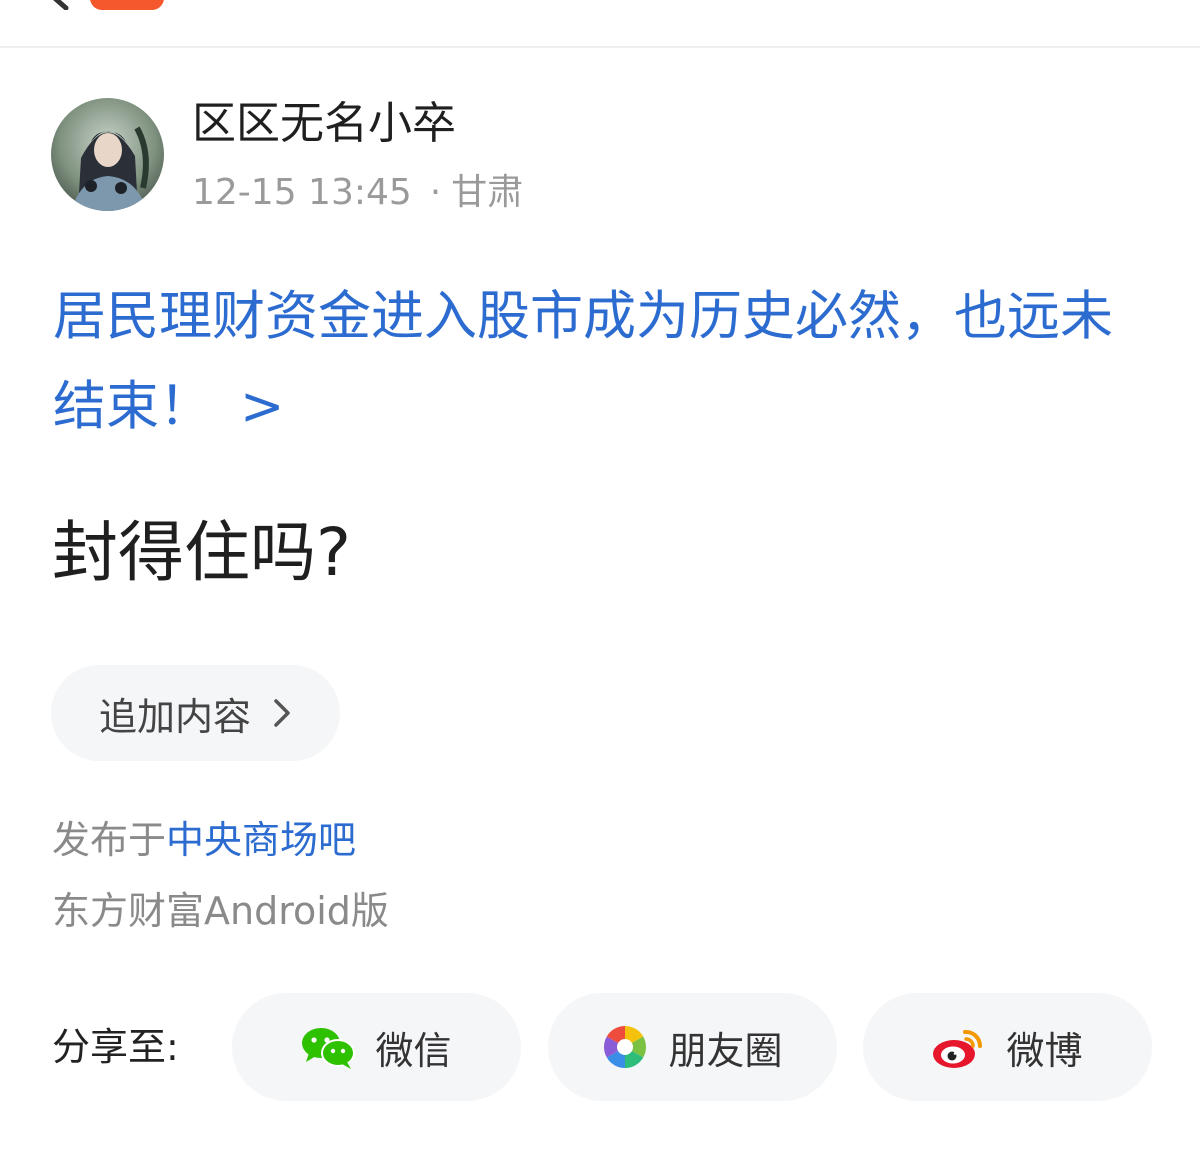 Image resolution: width=1200 pixels, height=1149 pixels. I want to click on bar-link: 中央商场吧, so click(261, 840).